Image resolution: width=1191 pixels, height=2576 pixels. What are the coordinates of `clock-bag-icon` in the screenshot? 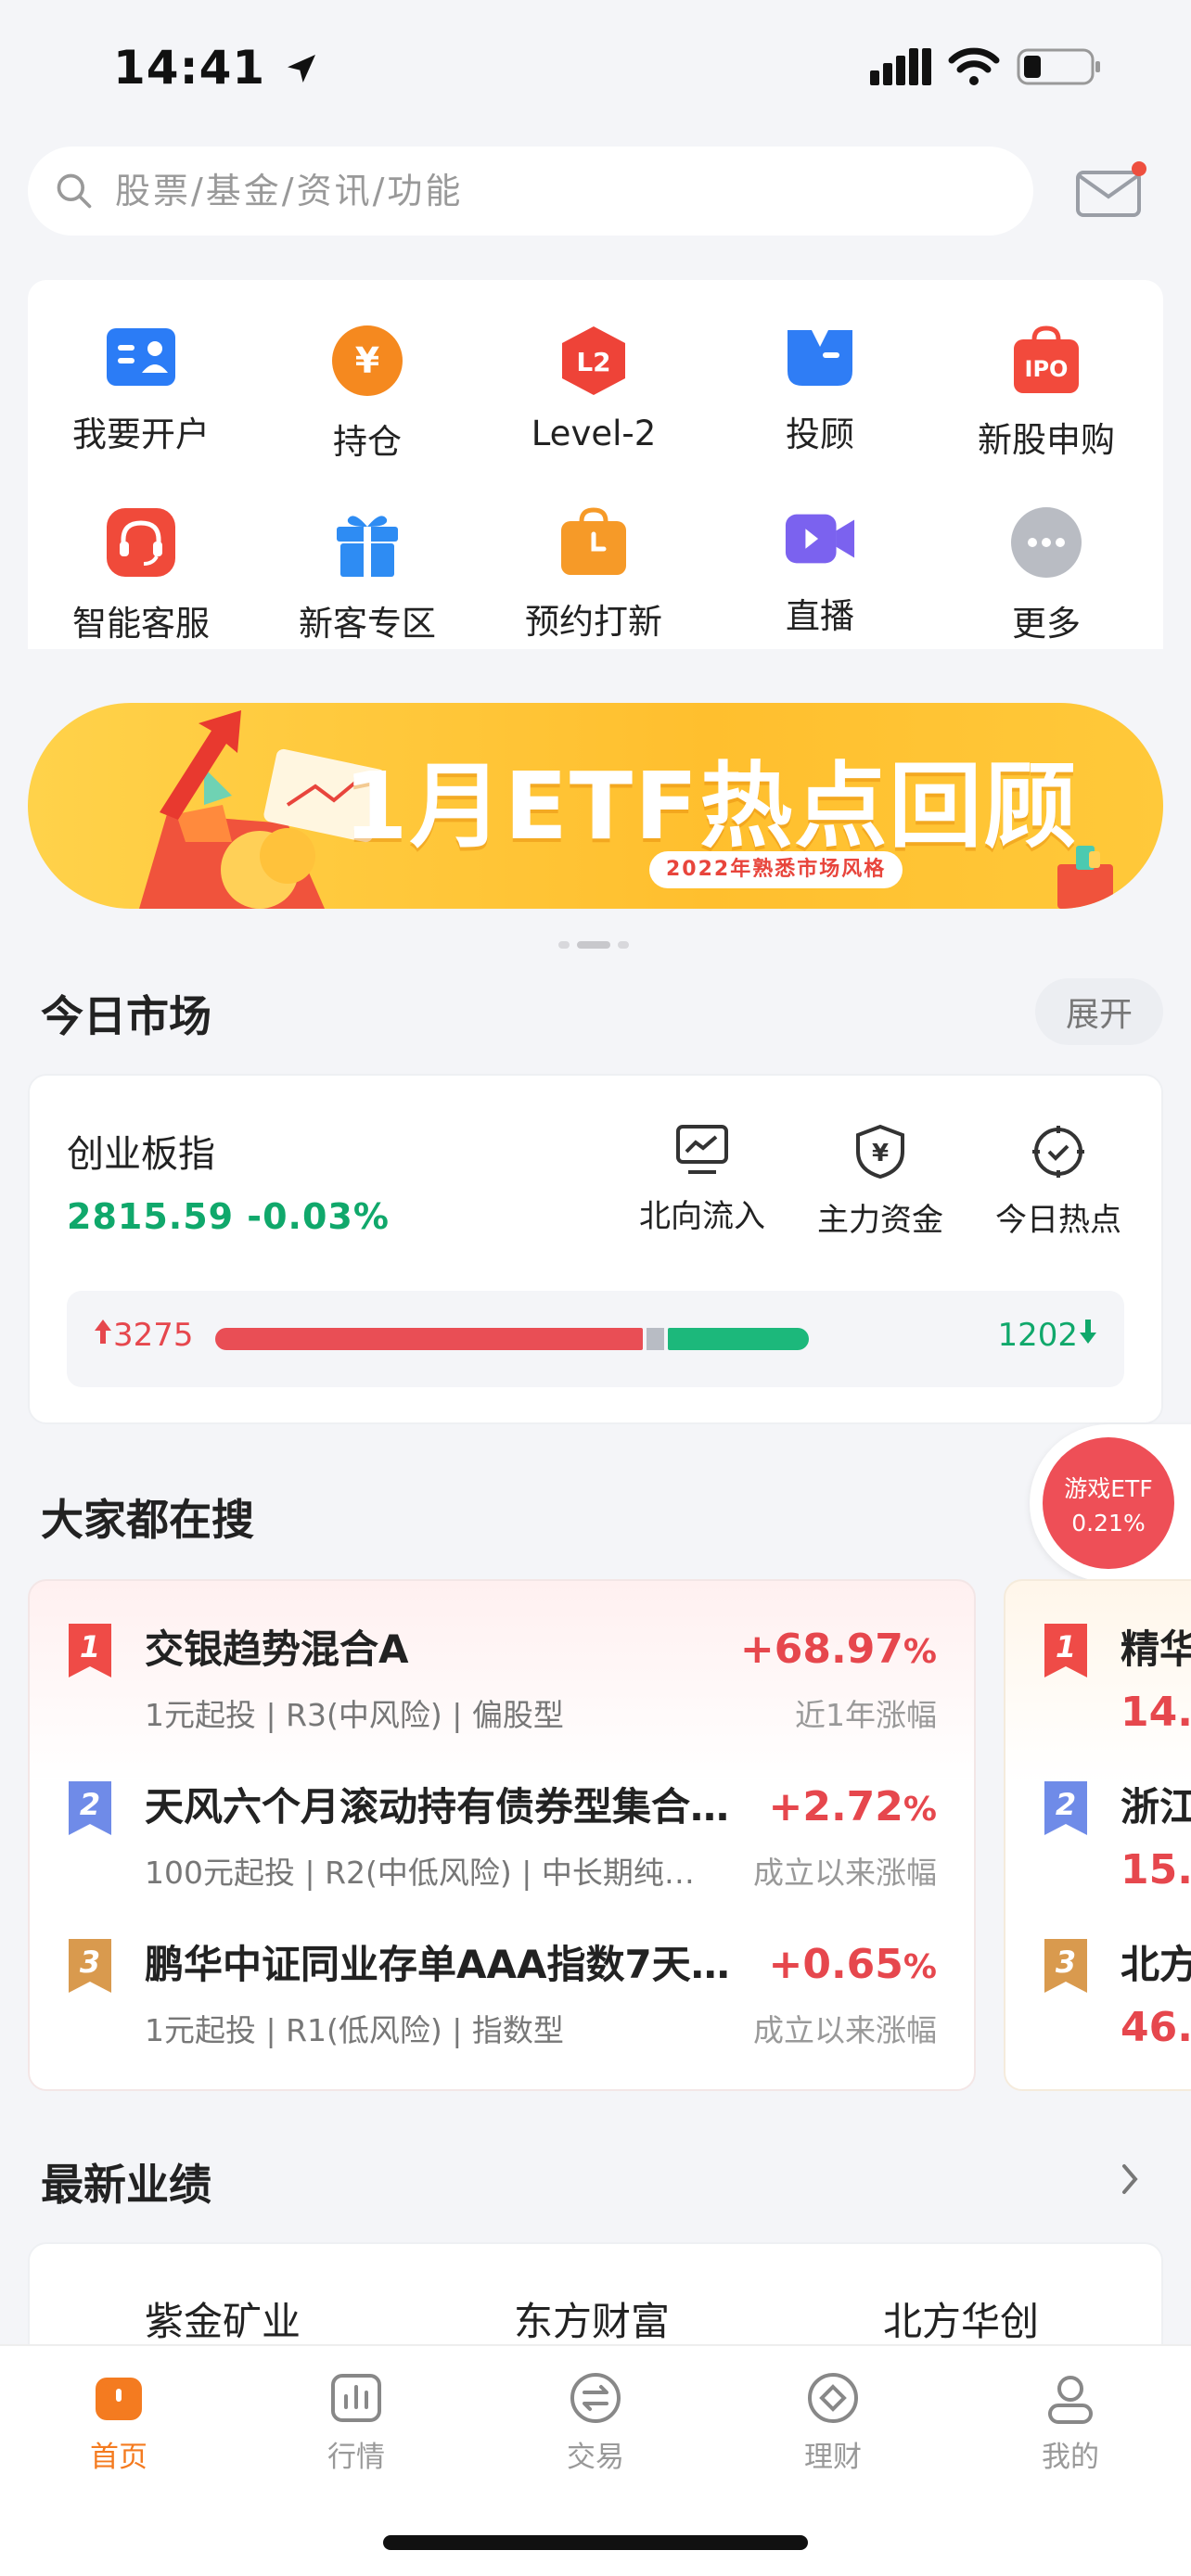 It's located at (593, 541).